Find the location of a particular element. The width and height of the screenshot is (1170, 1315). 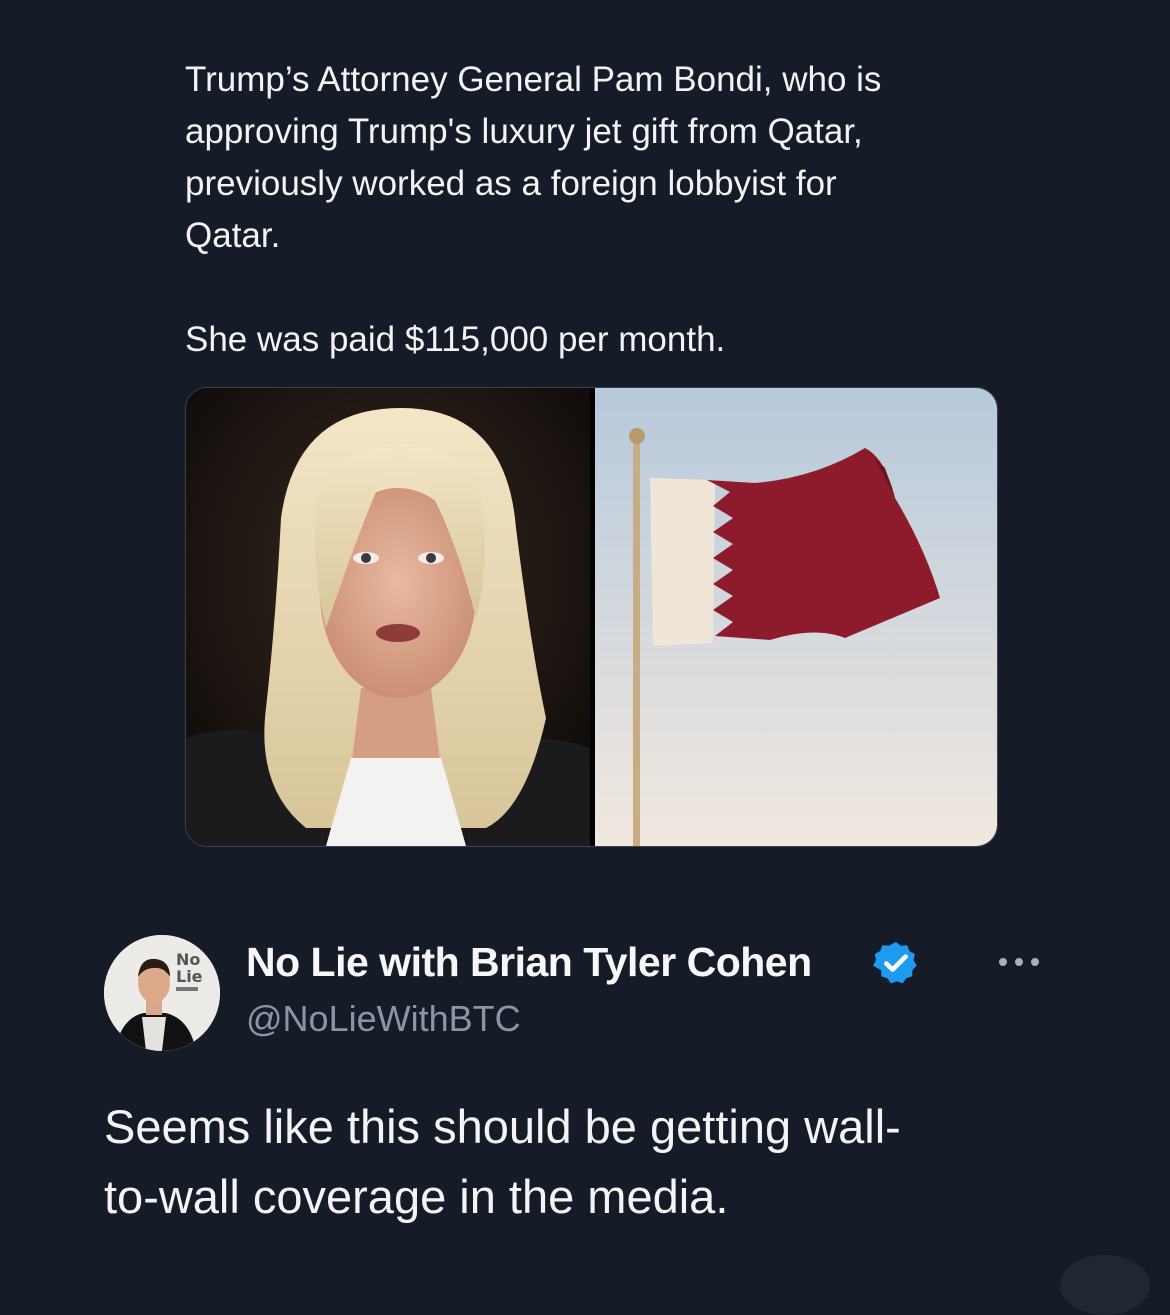

verified-badge-icon is located at coordinates (895, 963).